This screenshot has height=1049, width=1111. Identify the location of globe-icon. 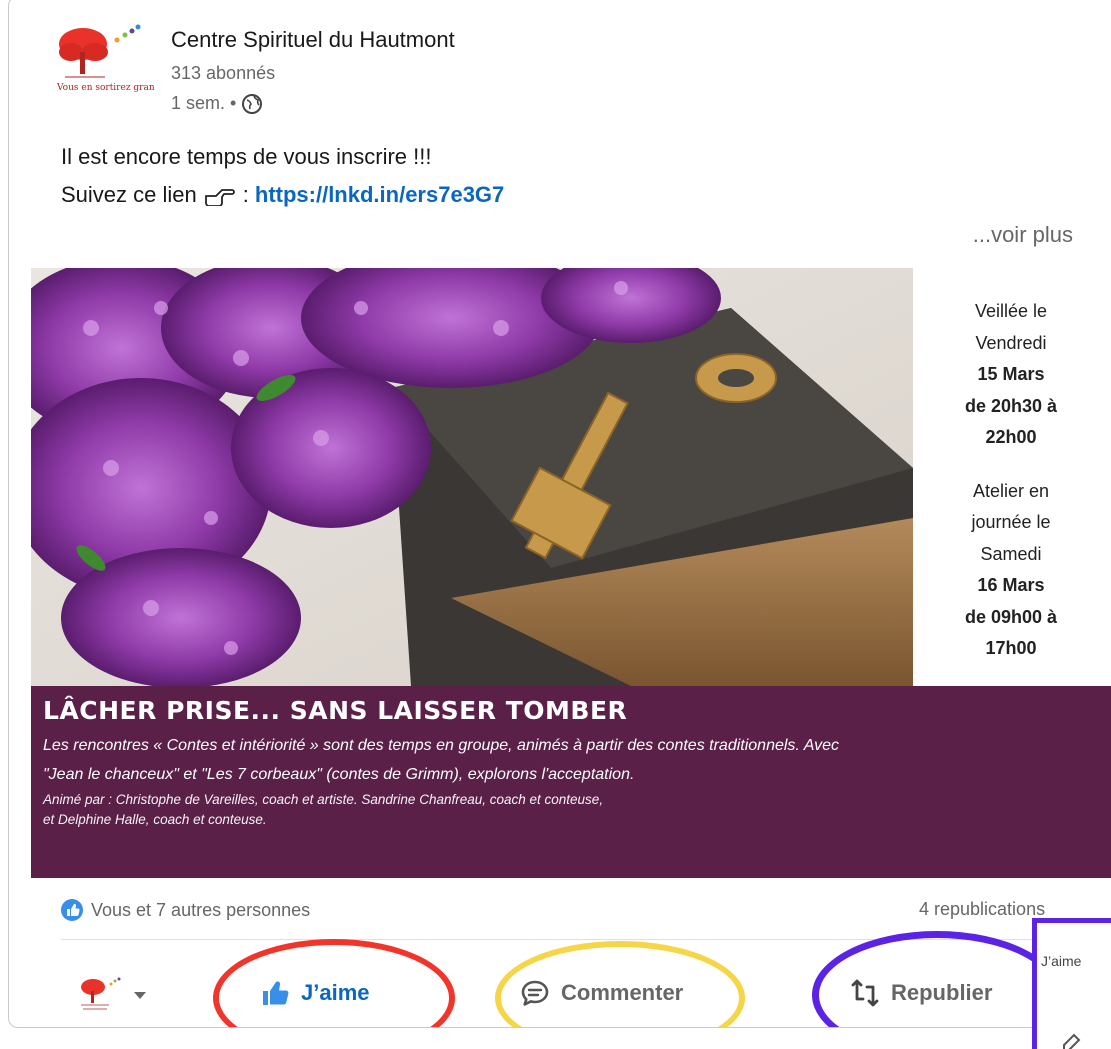
(252, 103).